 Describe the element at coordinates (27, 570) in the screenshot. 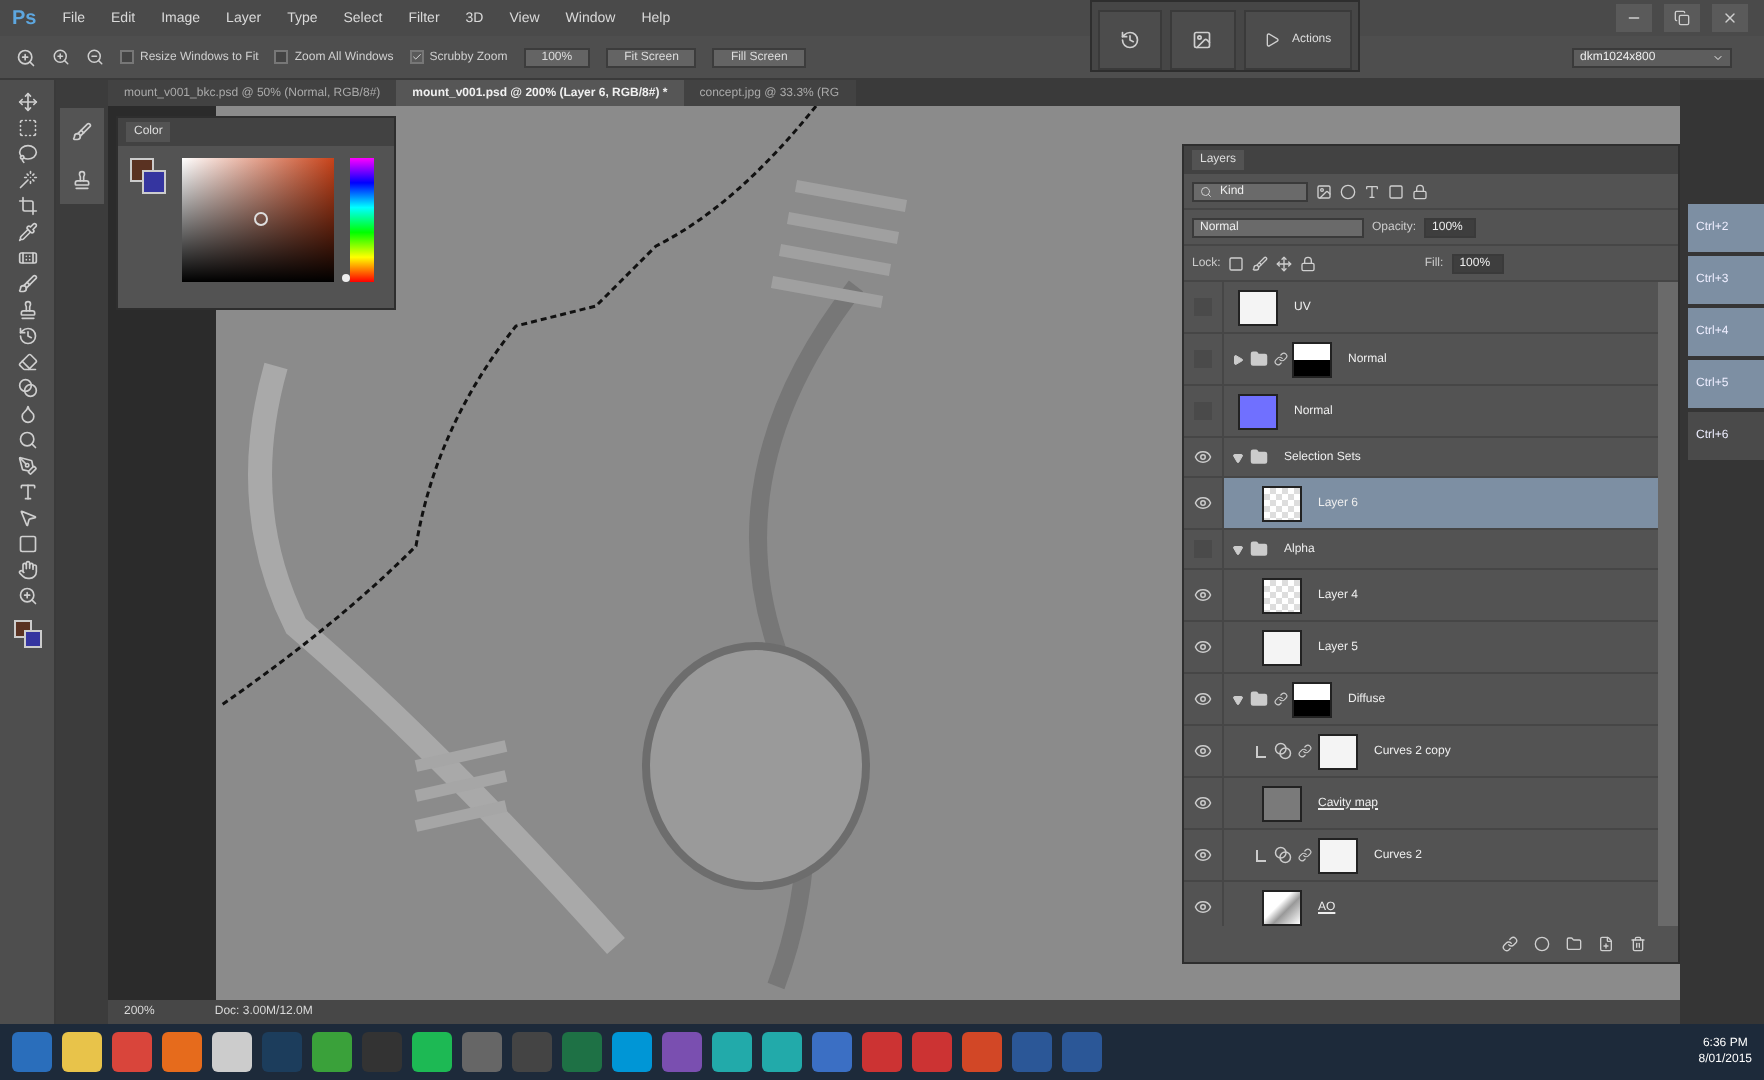

I see `hand-icon` at that location.